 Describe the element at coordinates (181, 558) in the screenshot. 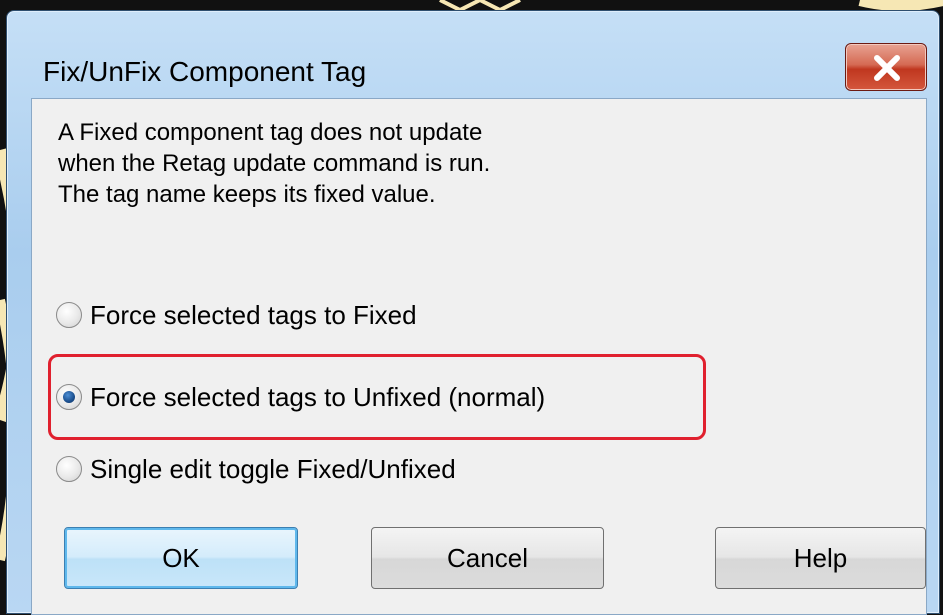

I see `ok-button: OK` at that location.